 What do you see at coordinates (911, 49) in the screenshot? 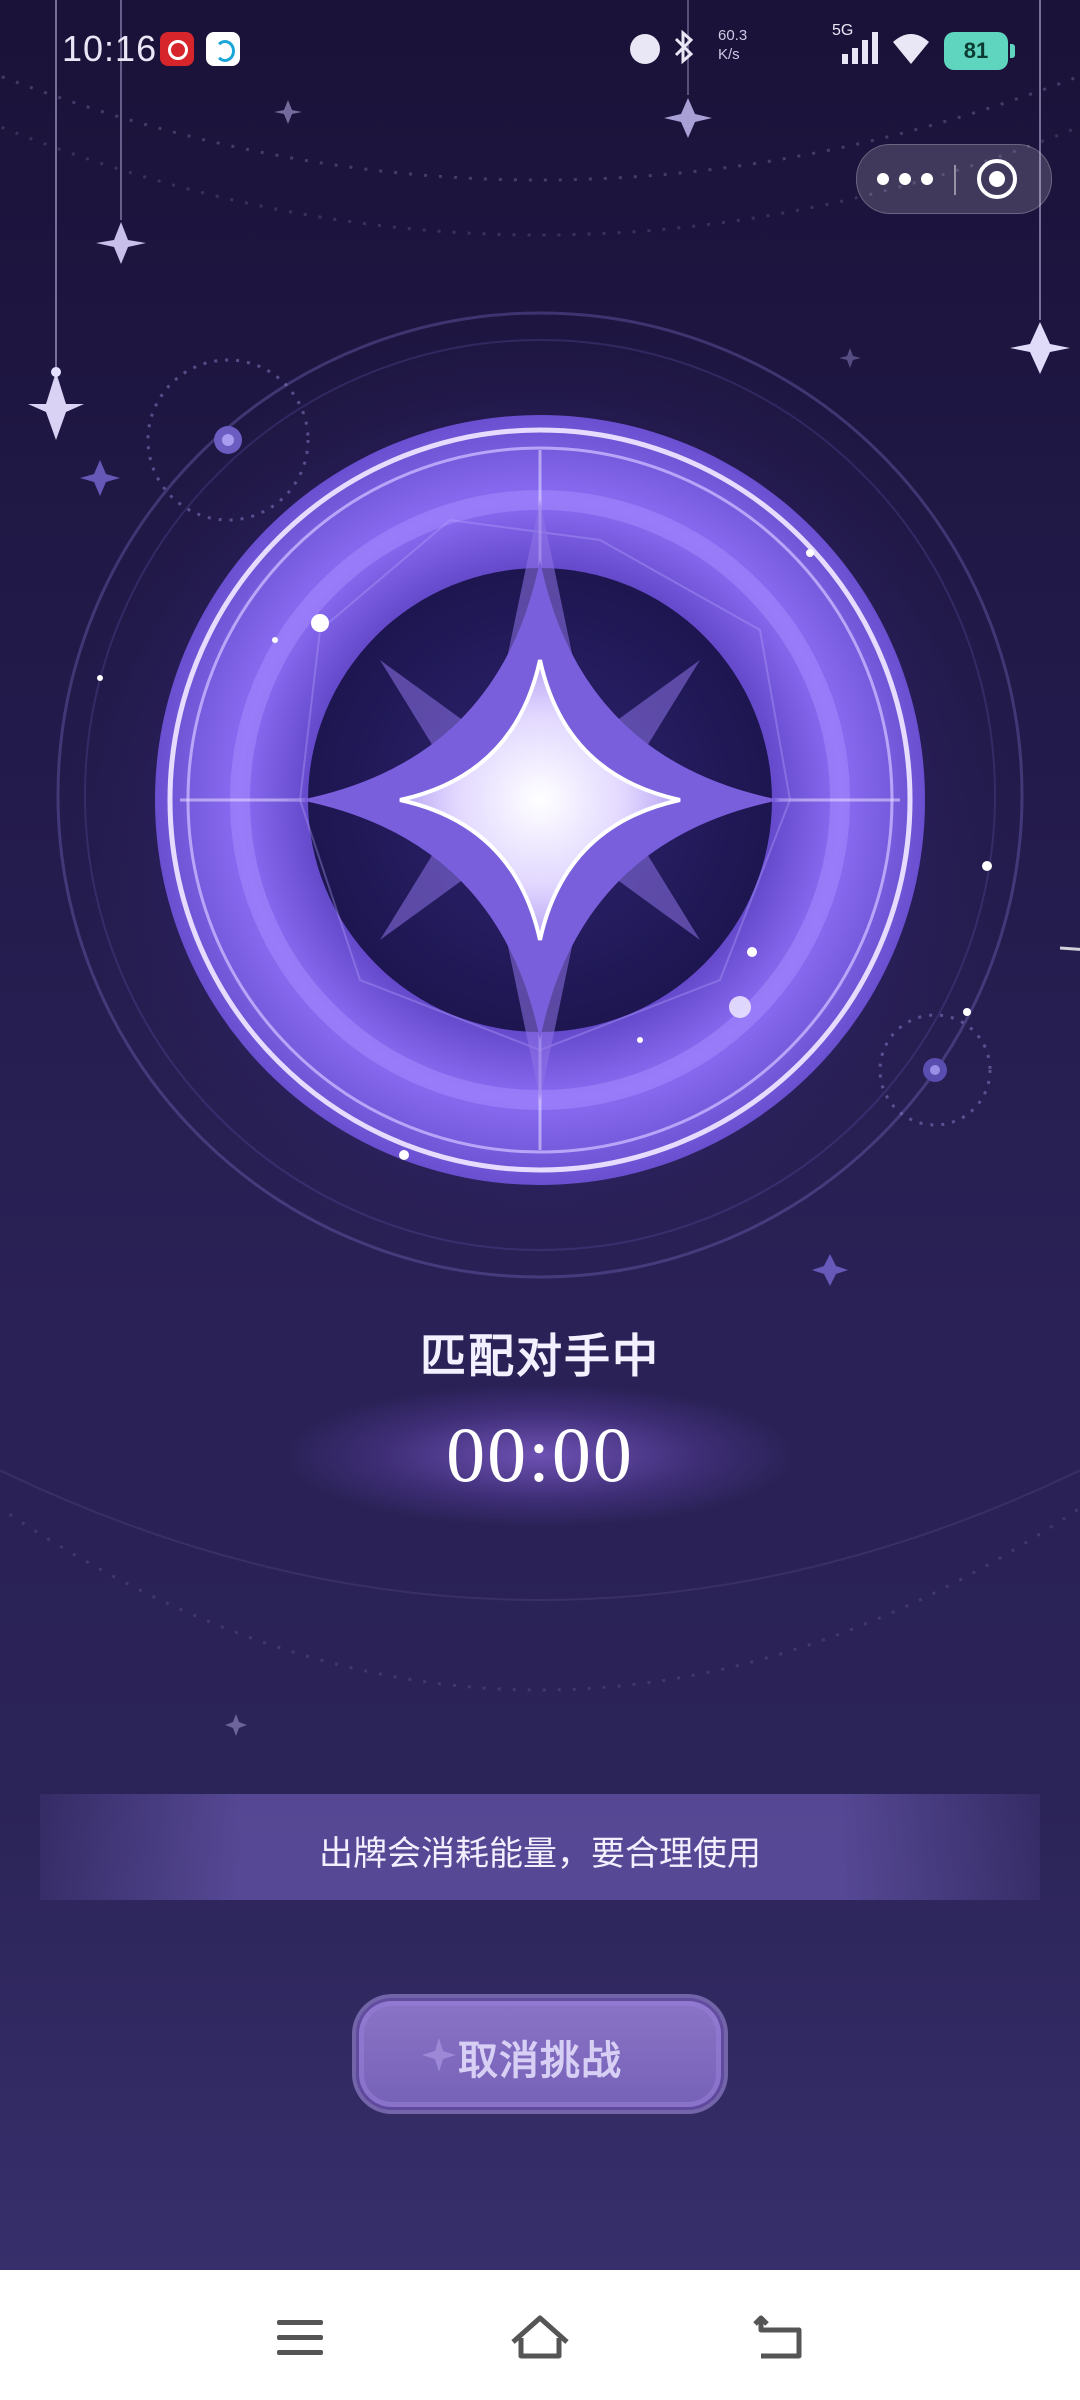
I see `wifi-icon` at bounding box center [911, 49].